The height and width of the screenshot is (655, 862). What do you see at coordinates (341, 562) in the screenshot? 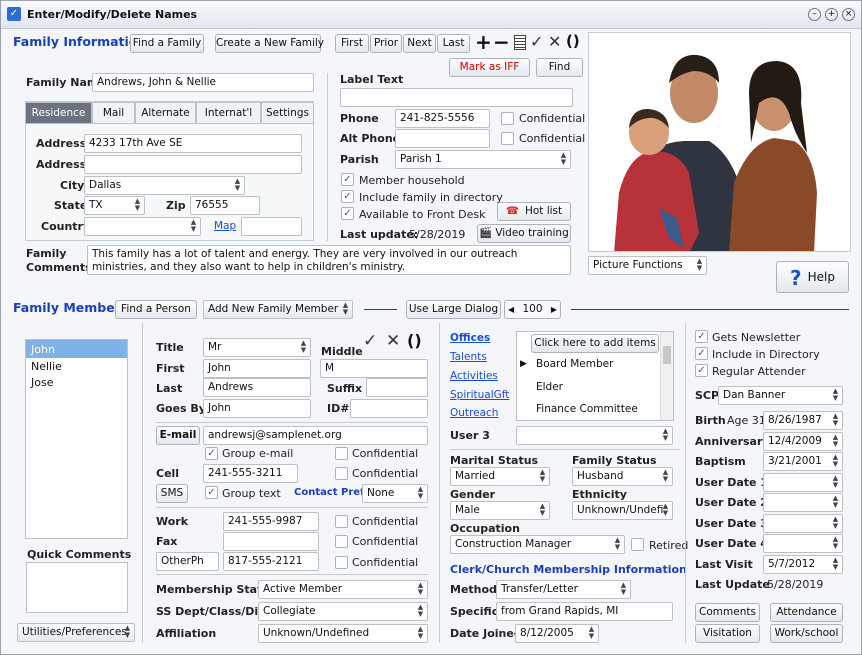
I see `other-confidential-checkbox` at bounding box center [341, 562].